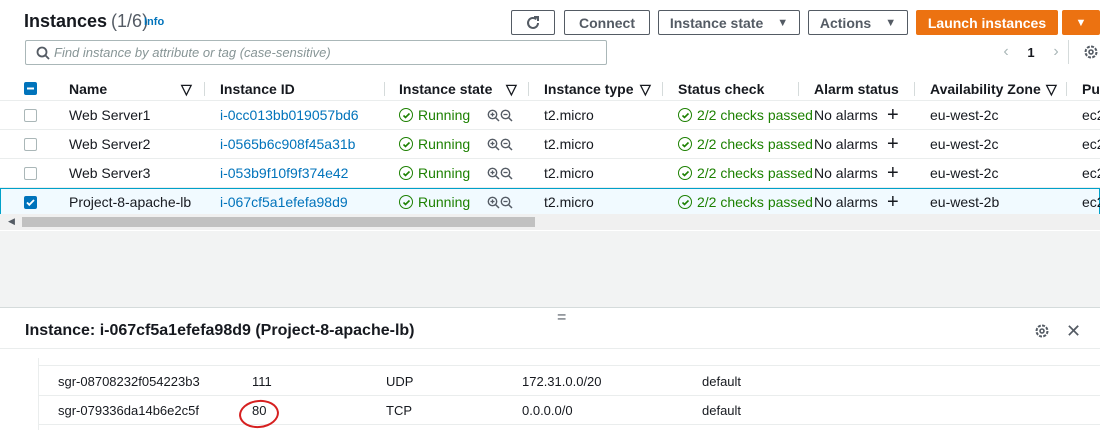 The width and height of the screenshot is (1100, 430). I want to click on instance-id-link: i-0565b6c908f45a31b, so click(287, 144).